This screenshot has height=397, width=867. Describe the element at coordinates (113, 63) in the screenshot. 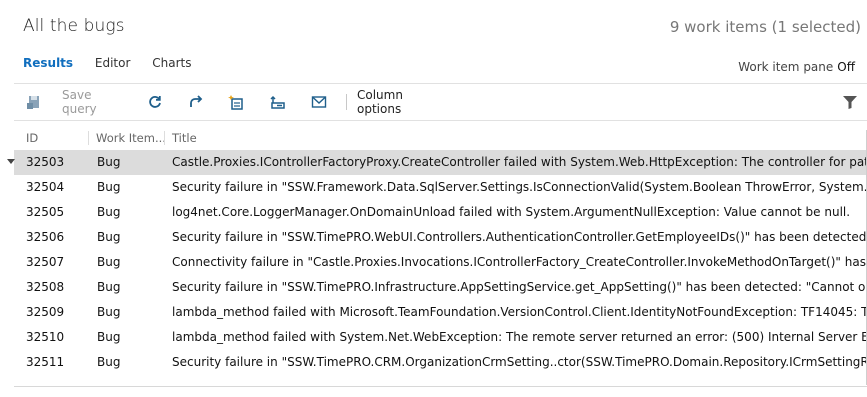

I see `tab-editor: Editor` at that location.